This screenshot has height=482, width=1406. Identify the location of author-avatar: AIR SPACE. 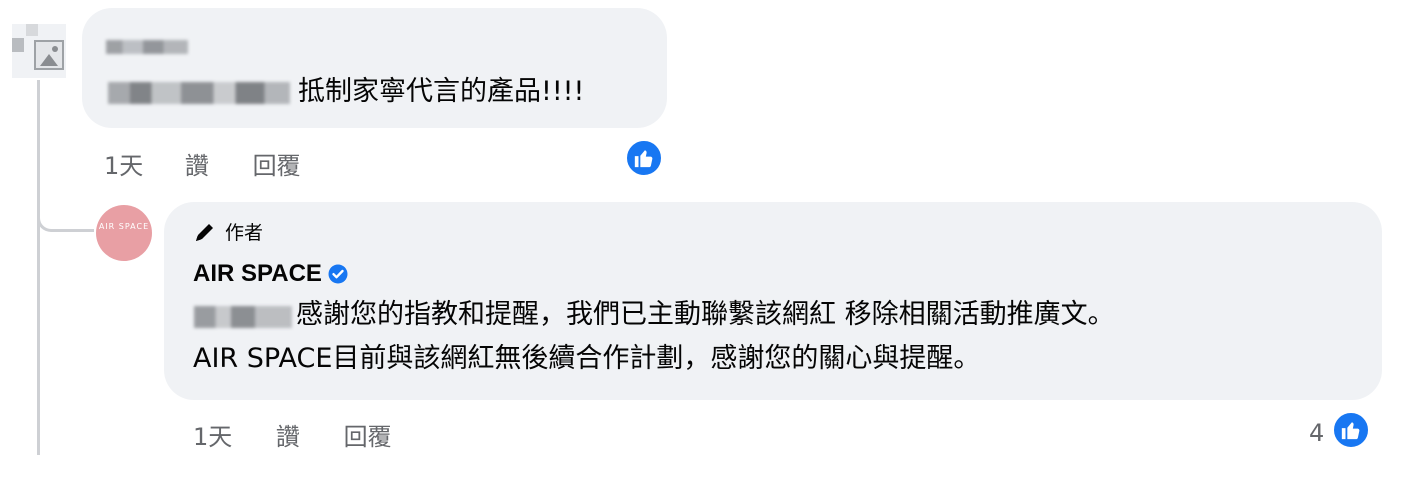
(124, 233).